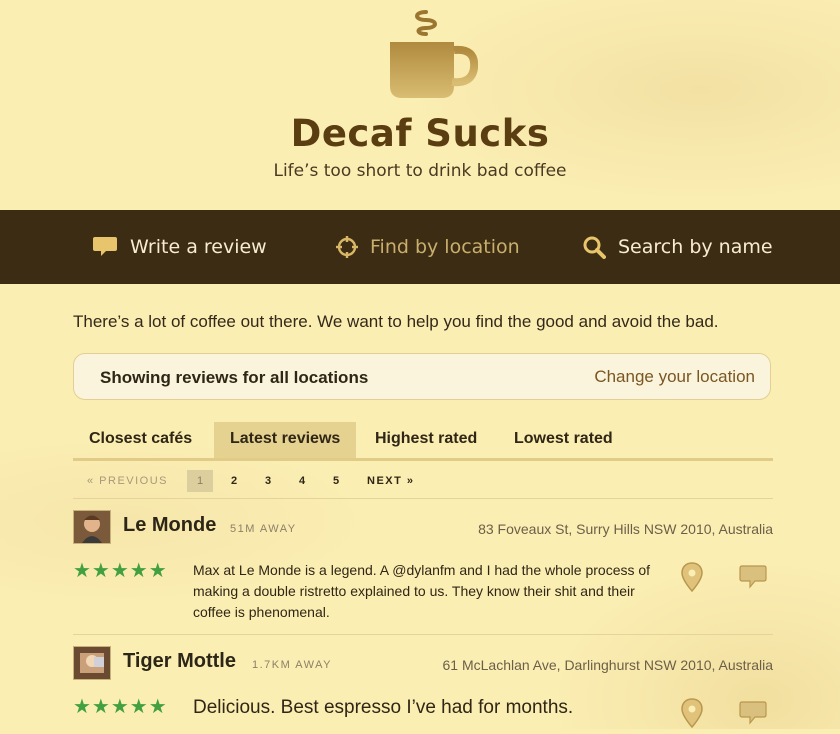 This screenshot has height=734, width=840. I want to click on pagination-page-1: 1, so click(200, 481).